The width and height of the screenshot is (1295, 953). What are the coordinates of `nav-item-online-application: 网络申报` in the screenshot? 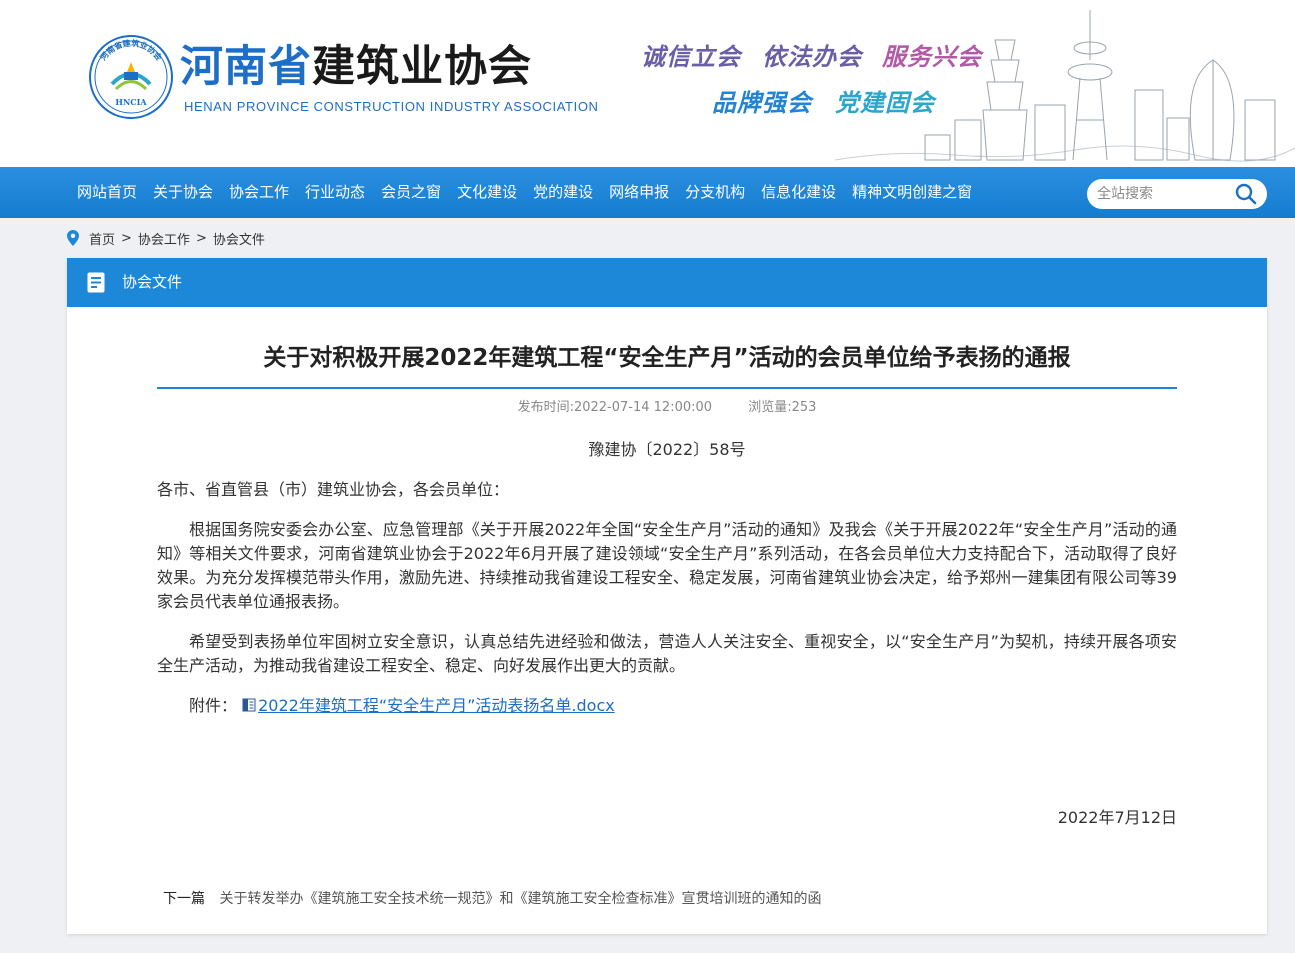 It's located at (639, 192).